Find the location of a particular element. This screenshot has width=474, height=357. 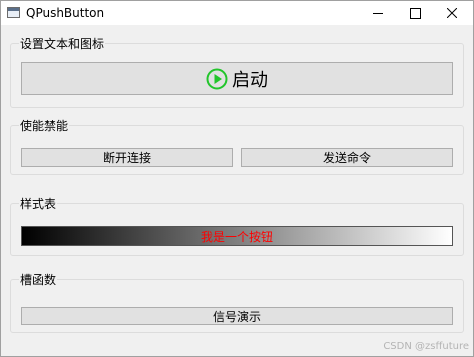

disconnect-button: 断开连接 is located at coordinates (127, 157).